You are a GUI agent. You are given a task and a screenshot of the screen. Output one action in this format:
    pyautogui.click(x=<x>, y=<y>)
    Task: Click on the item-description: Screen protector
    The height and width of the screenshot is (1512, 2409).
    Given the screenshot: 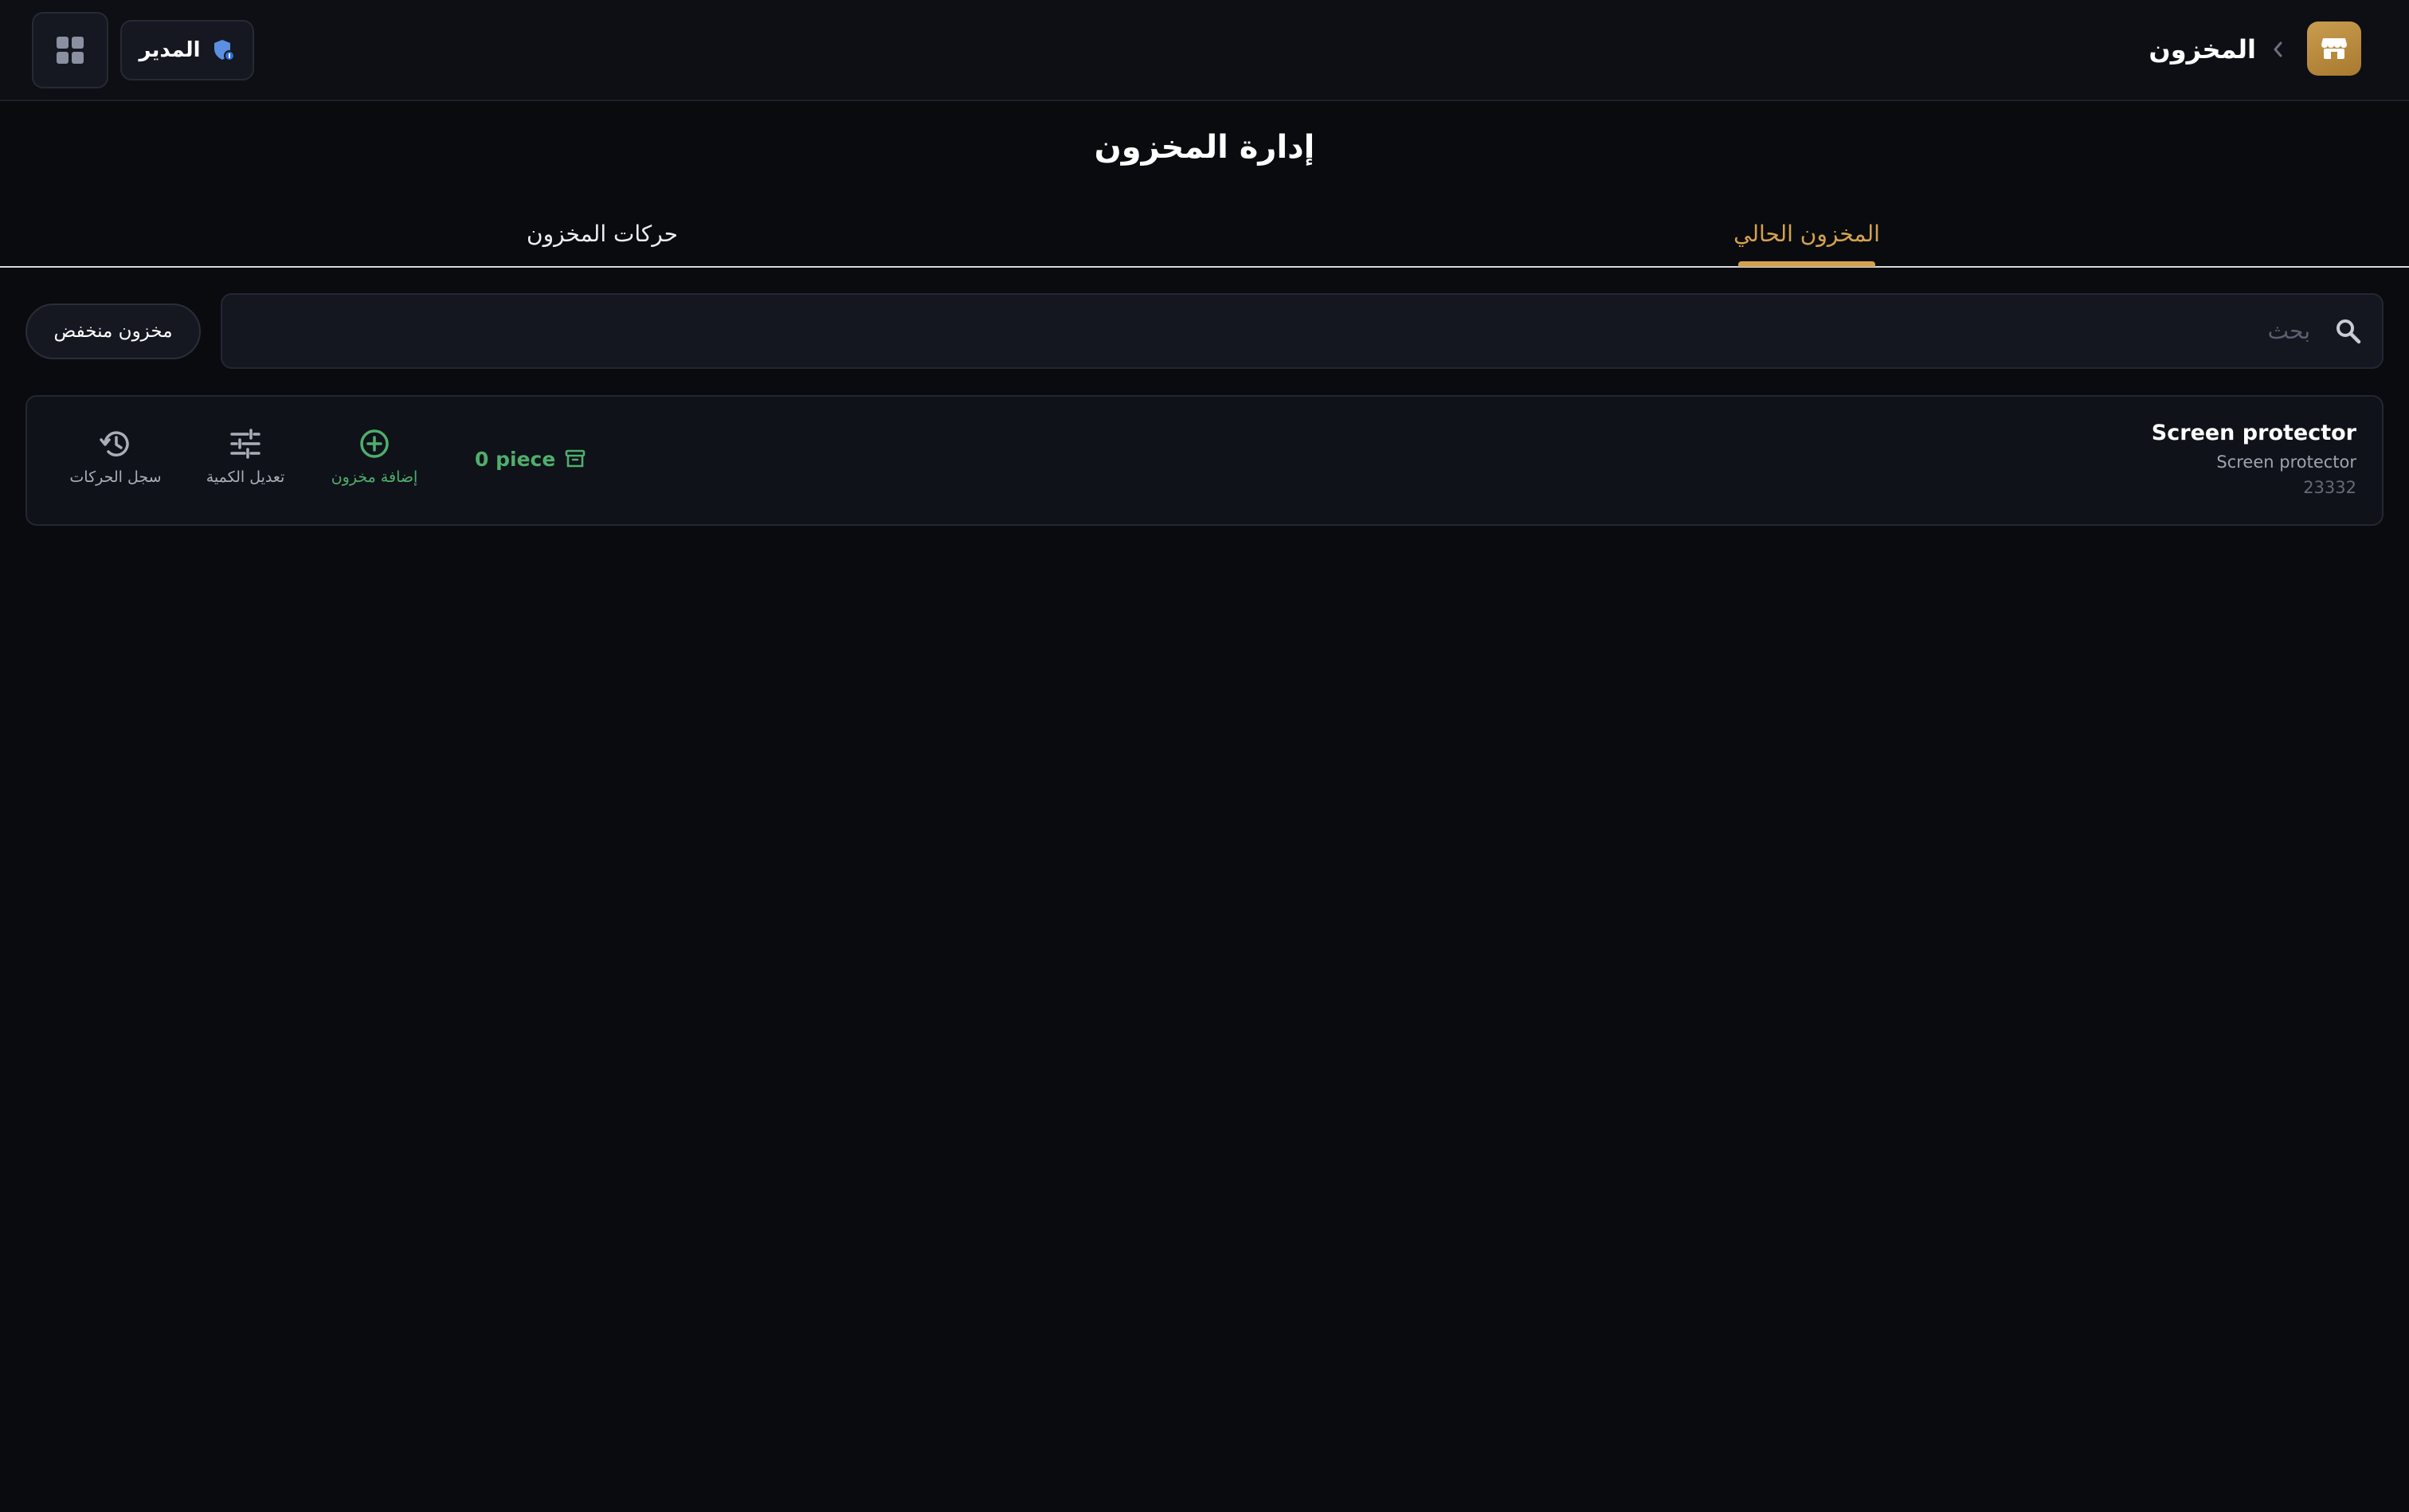 What is the action you would take?
    pyautogui.click(x=2286, y=462)
    